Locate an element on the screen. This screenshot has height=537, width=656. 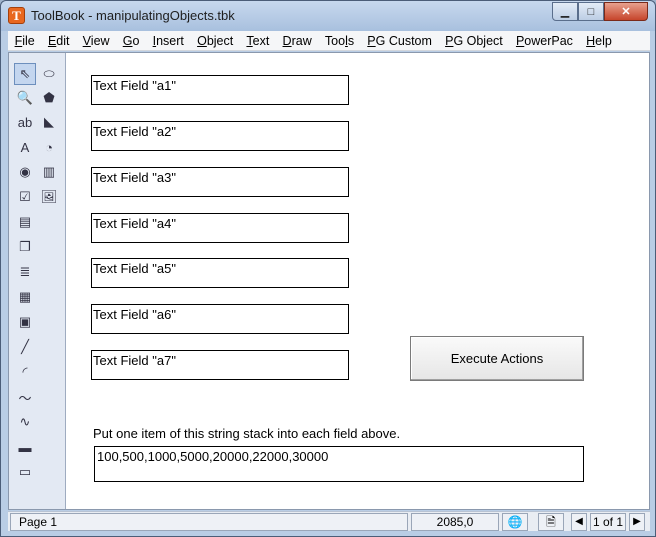
freehand-tool-icon: ∿ is located at coordinates (25, 422).